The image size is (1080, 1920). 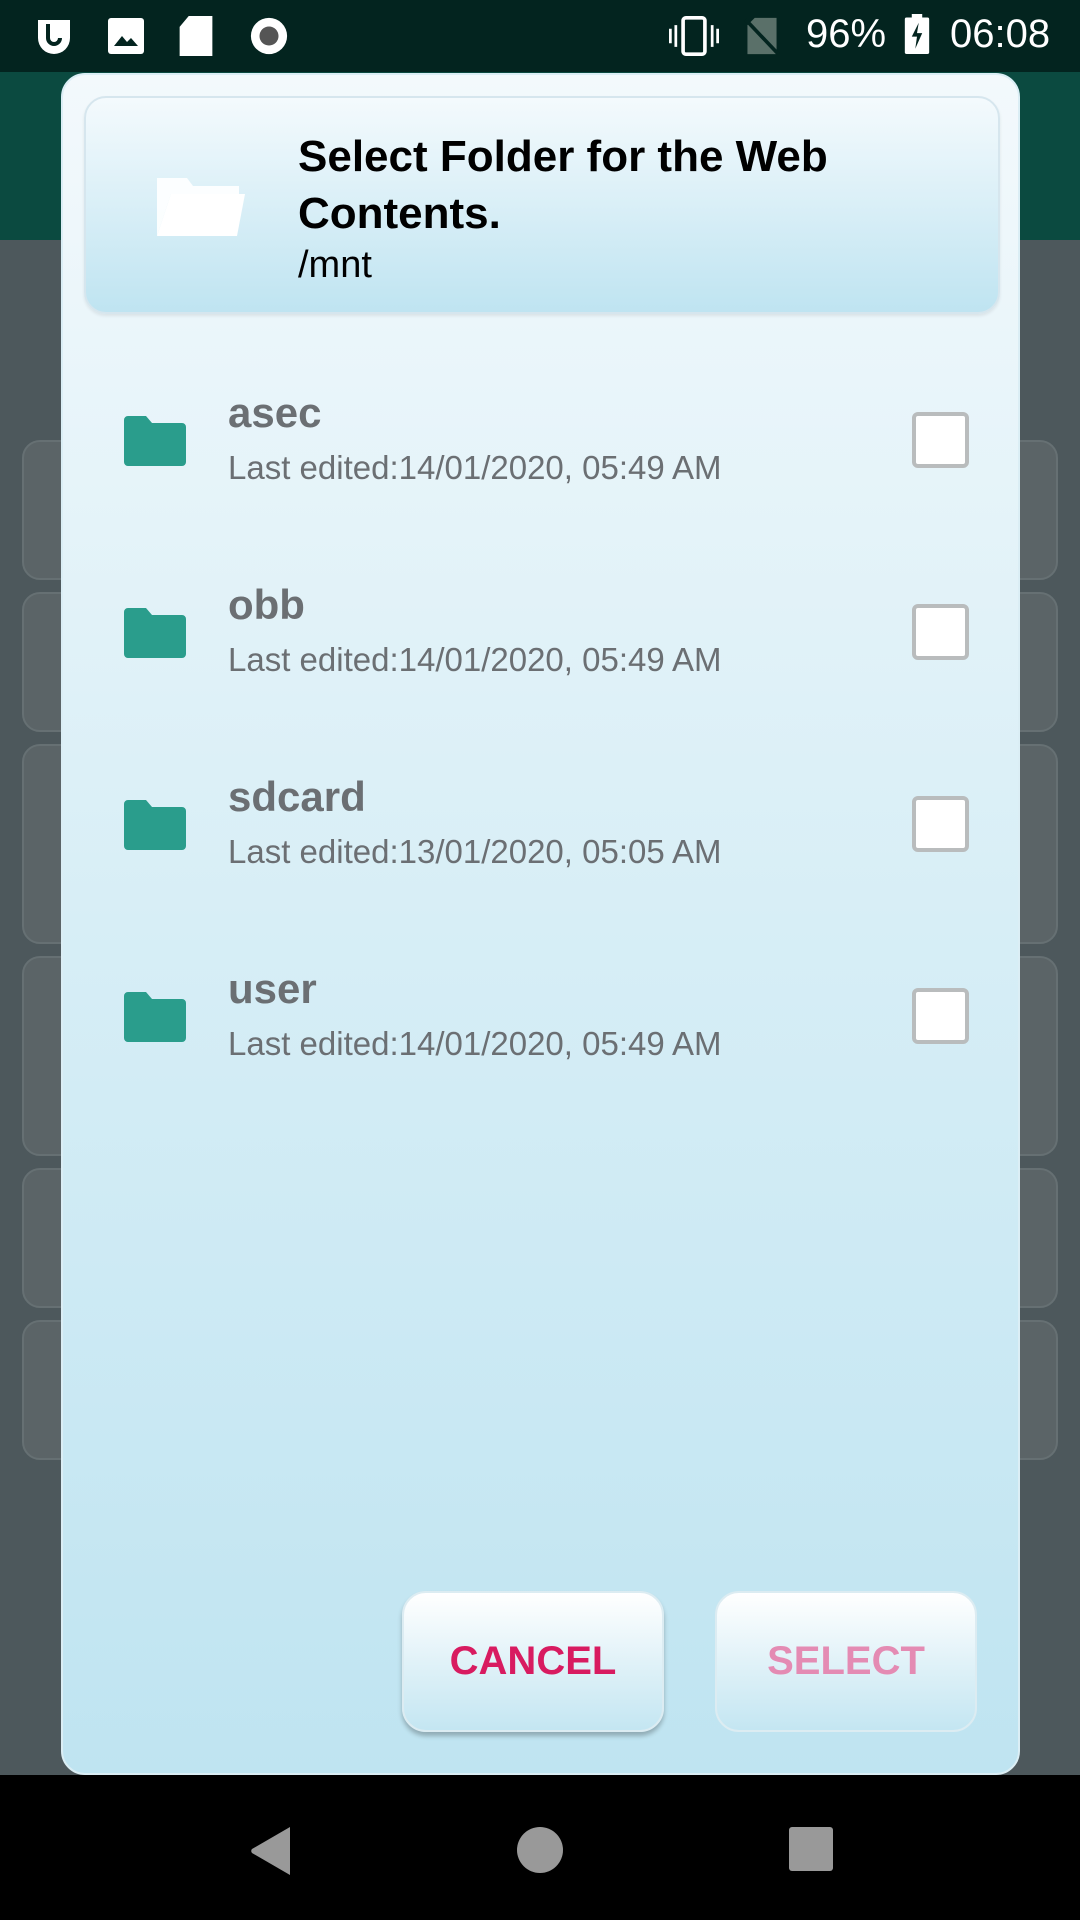 What do you see at coordinates (126, 36) in the screenshot?
I see `image-icon` at bounding box center [126, 36].